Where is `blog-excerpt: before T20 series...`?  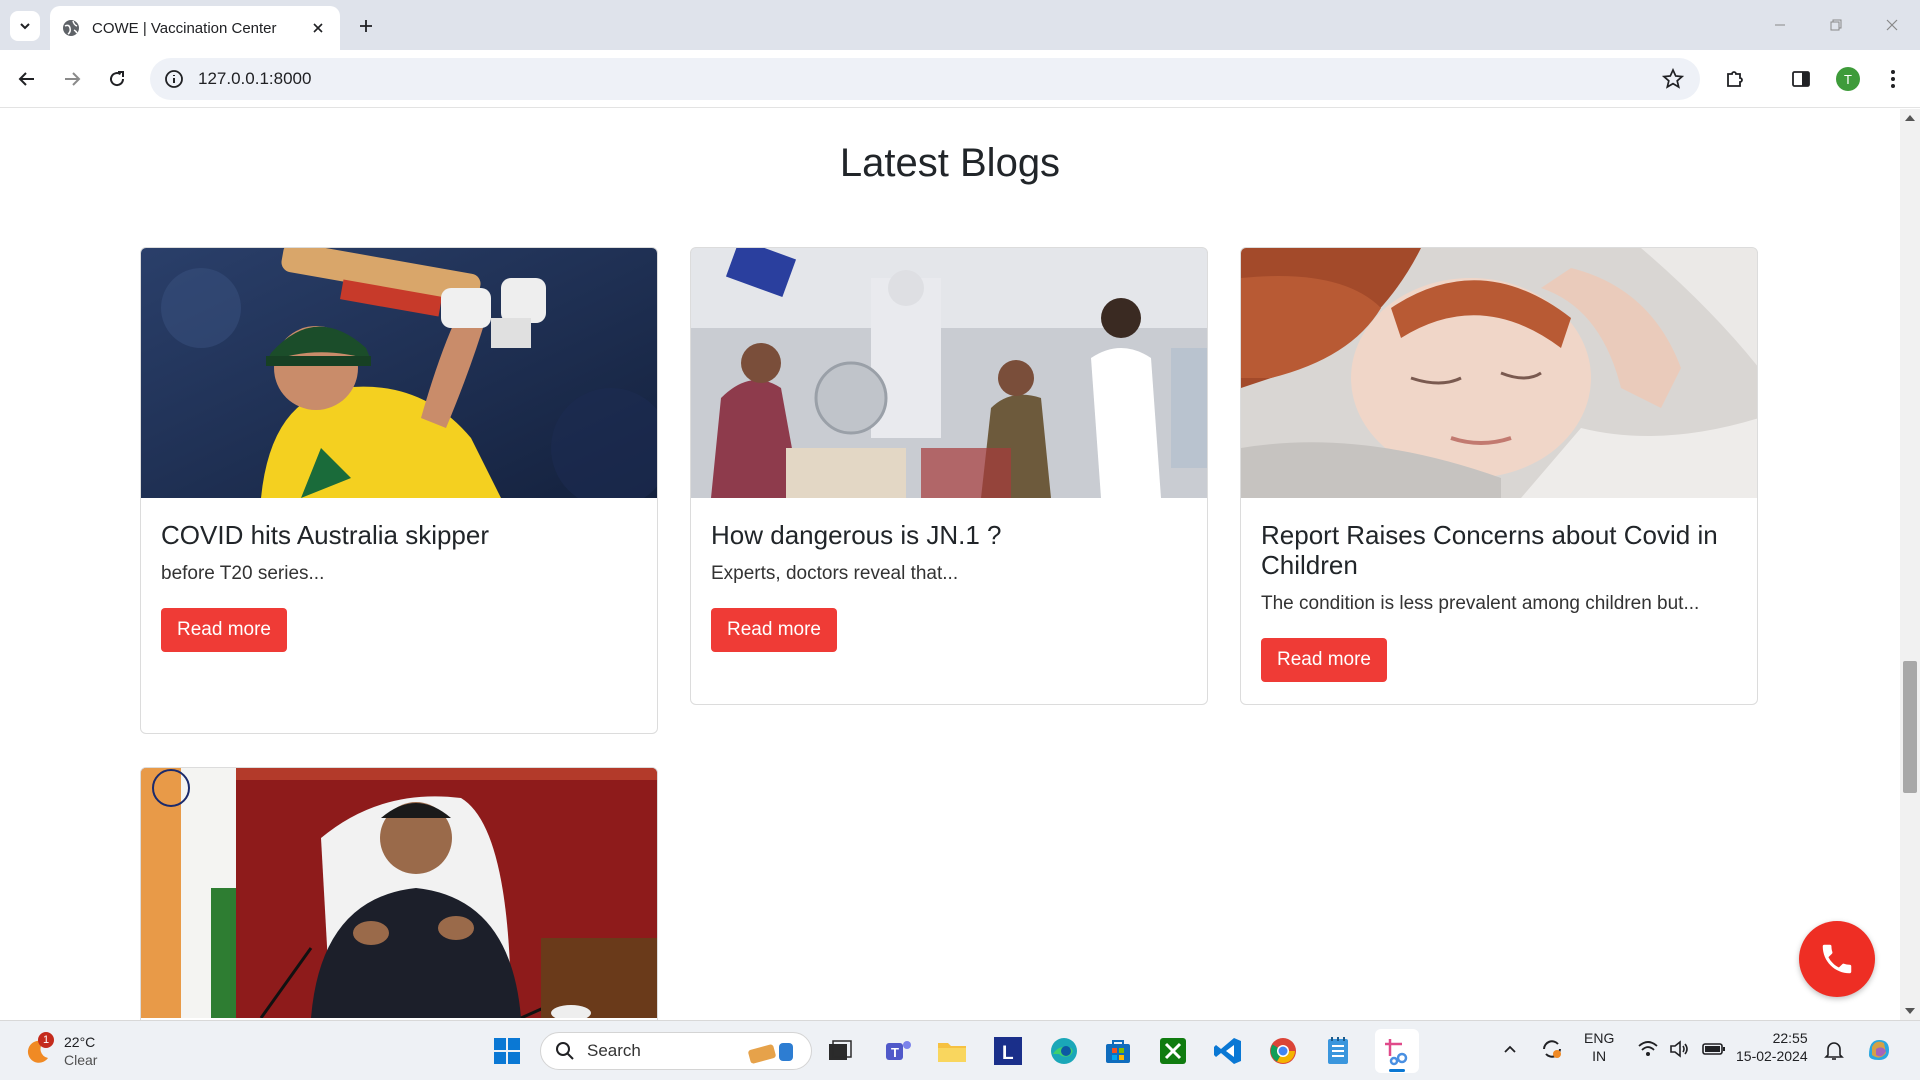 blog-excerpt: before T20 series... is located at coordinates (243, 573).